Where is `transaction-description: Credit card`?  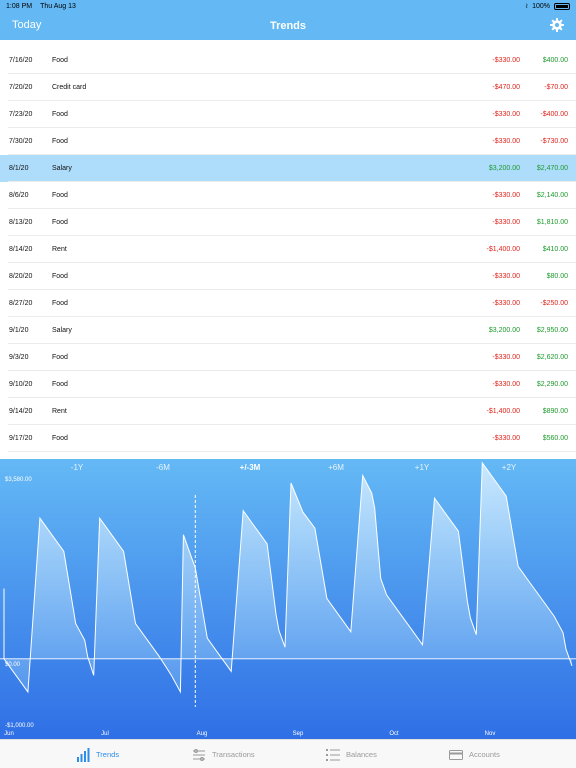 transaction-description: Credit card is located at coordinates (69, 87).